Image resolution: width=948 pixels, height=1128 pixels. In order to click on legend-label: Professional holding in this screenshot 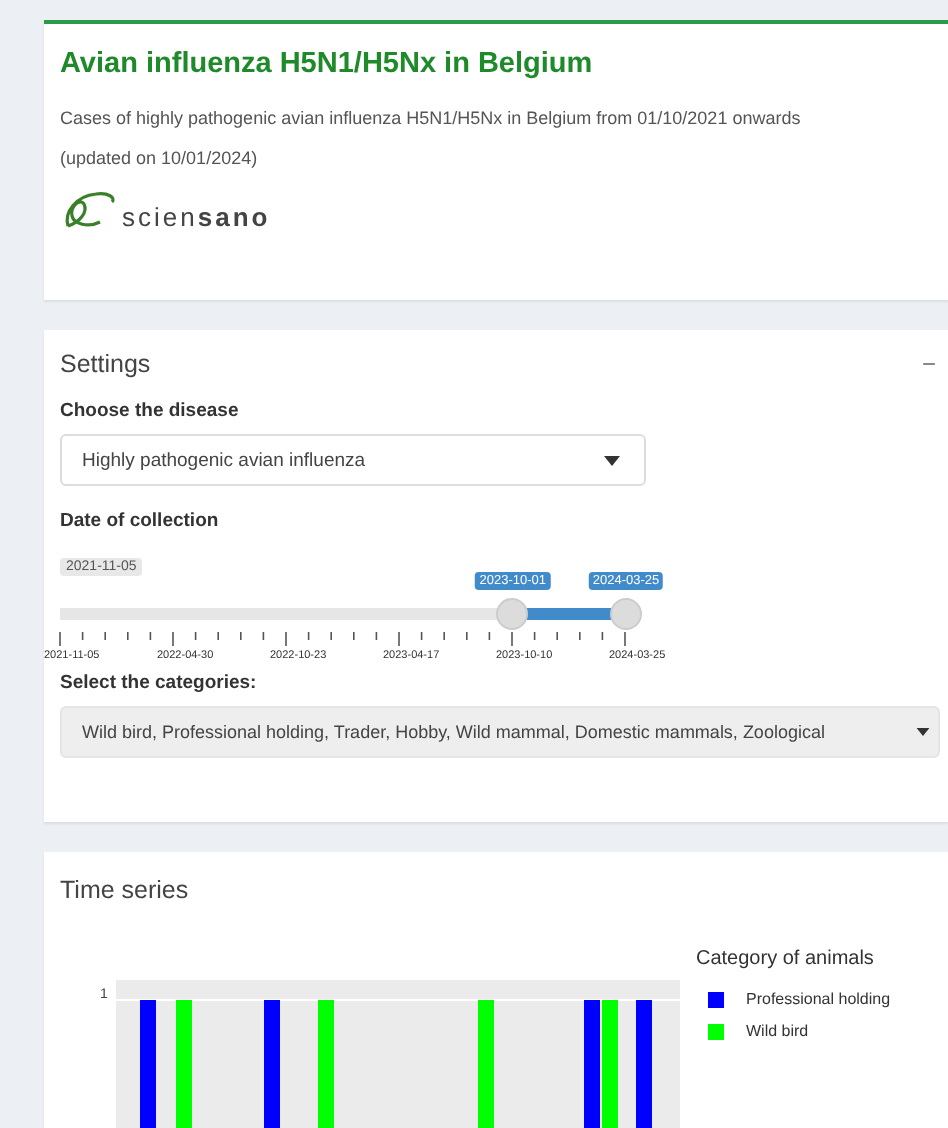, I will do `click(818, 999)`.